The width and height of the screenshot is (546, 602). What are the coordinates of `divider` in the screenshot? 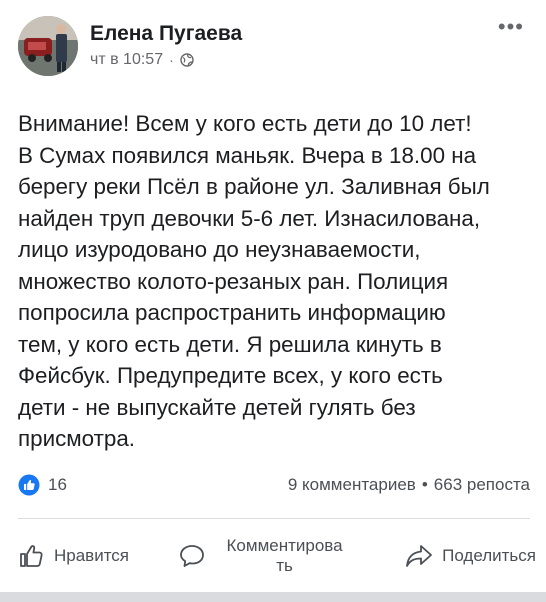 It's located at (274, 518).